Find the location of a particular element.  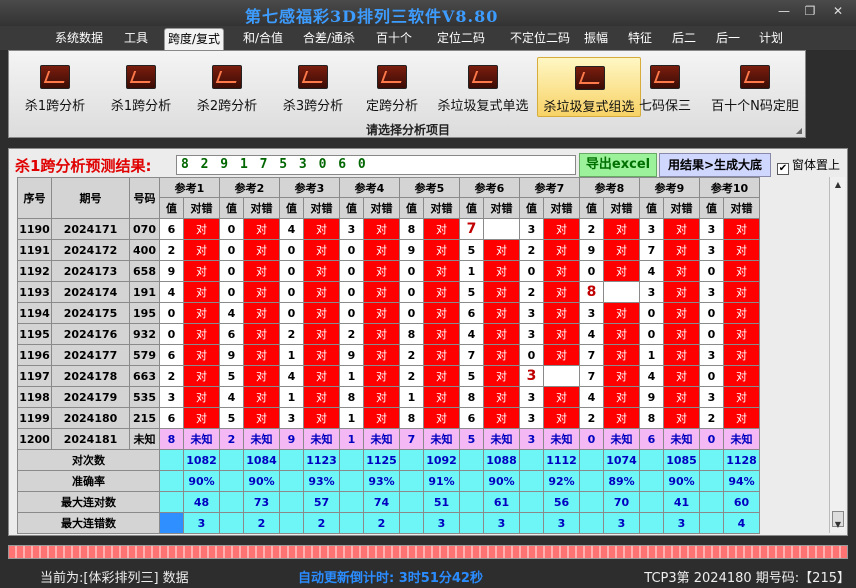

ribbon-tool: 杀3跨分析 is located at coordinates (313, 87).